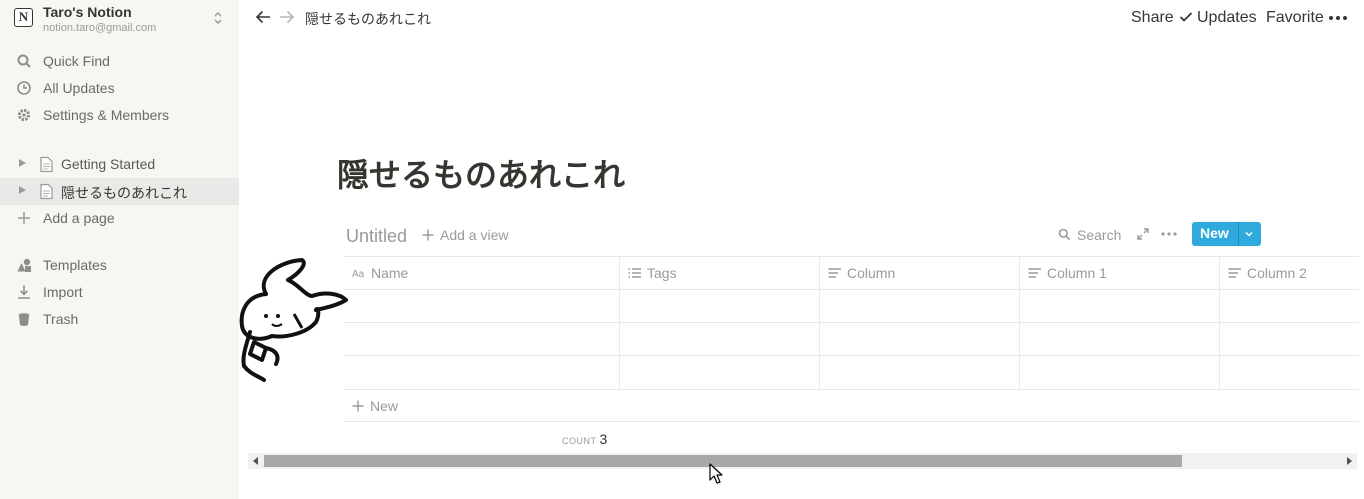 The width and height of the screenshot is (1364, 499). Describe the element at coordinates (1338, 18) in the screenshot. I see `more-options-icon` at that location.